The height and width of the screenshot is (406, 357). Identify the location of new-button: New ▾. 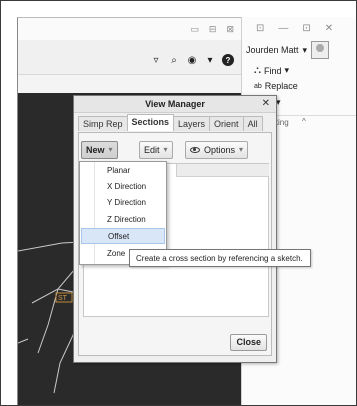
(99, 150).